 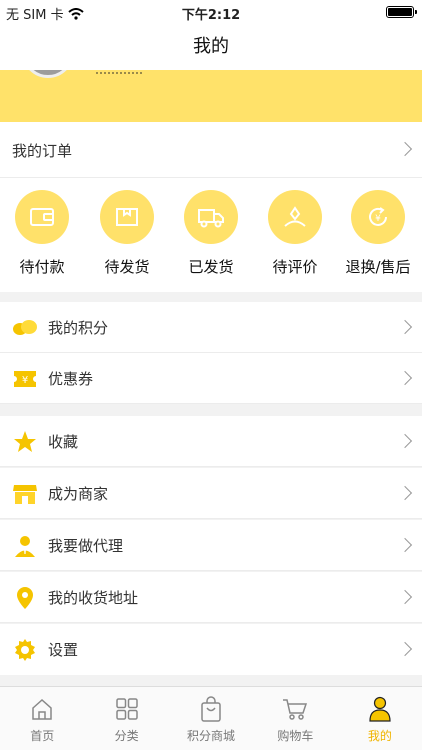 What do you see at coordinates (25, 546) in the screenshot?
I see `agent-icon` at bounding box center [25, 546].